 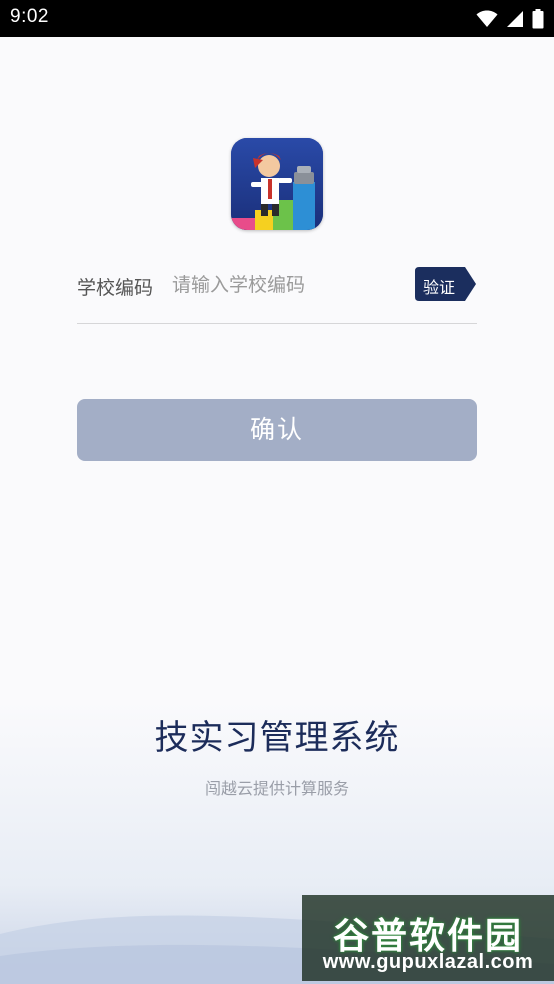 I want to click on confirm-button: 确认, so click(x=277, y=430).